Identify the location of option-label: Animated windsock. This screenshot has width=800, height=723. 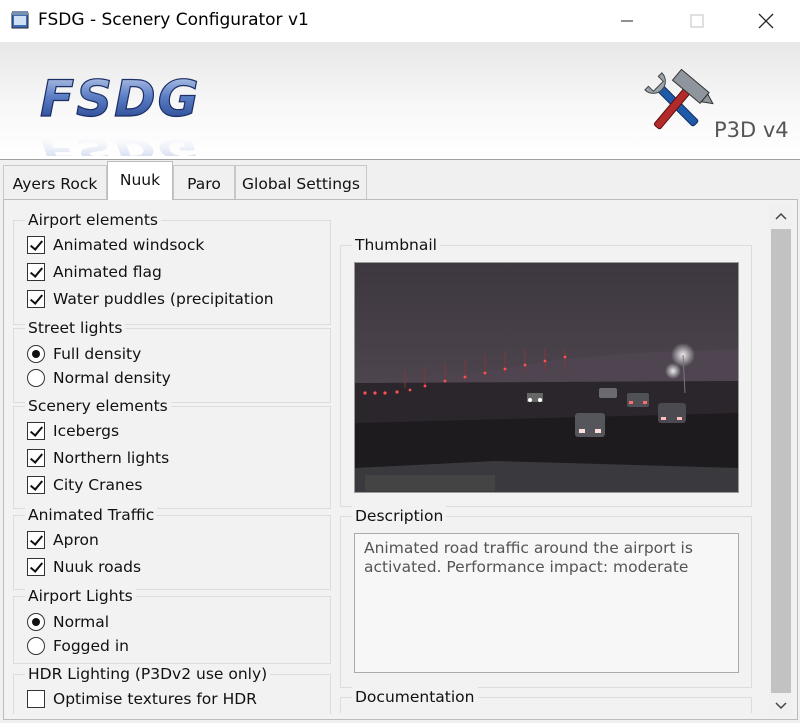
(129, 245).